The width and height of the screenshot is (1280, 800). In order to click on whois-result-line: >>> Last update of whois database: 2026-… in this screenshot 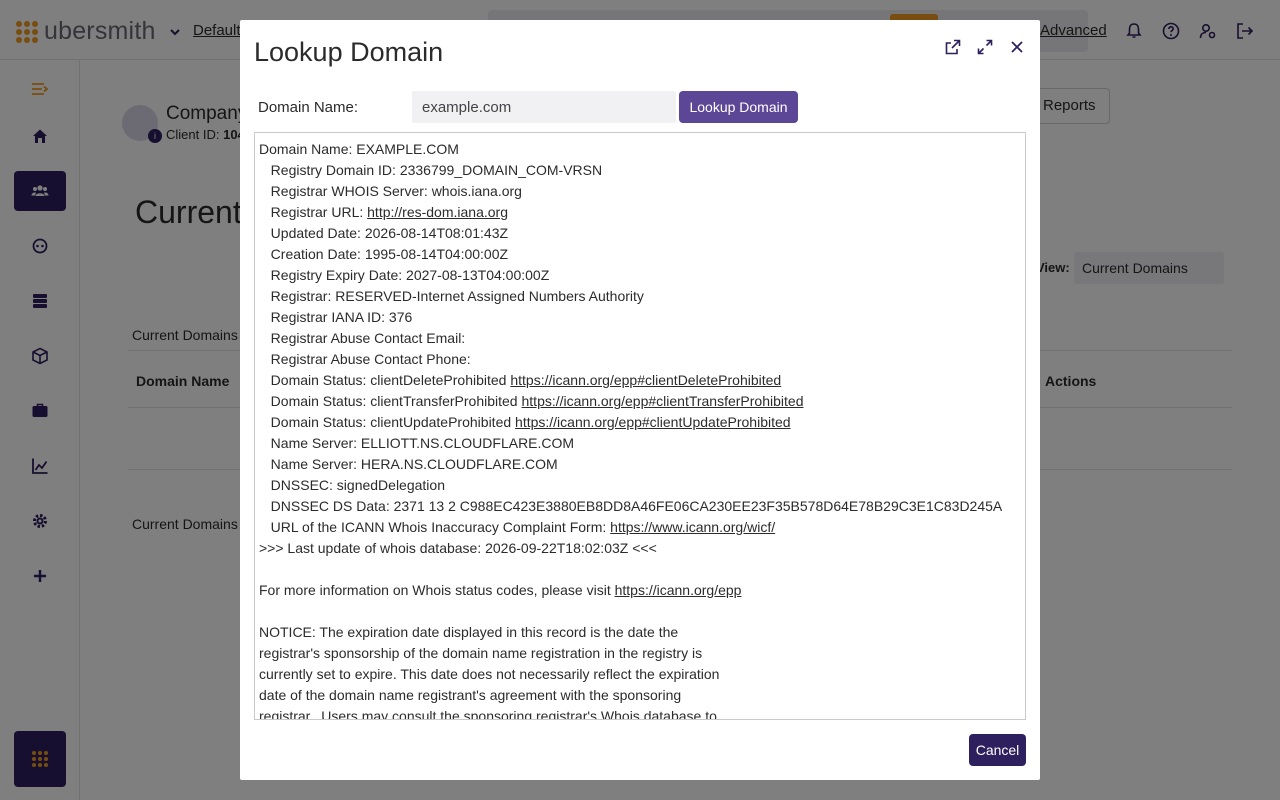, I will do `click(640, 548)`.